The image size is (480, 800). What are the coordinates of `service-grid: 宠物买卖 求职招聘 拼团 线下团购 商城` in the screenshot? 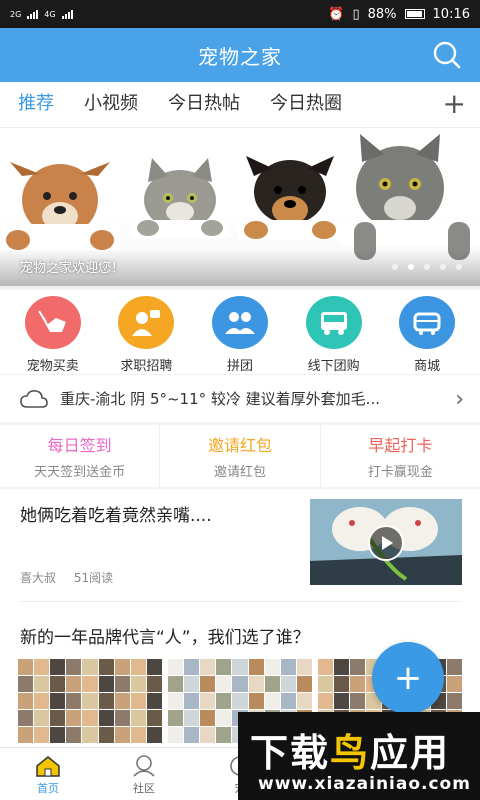 It's located at (240, 332).